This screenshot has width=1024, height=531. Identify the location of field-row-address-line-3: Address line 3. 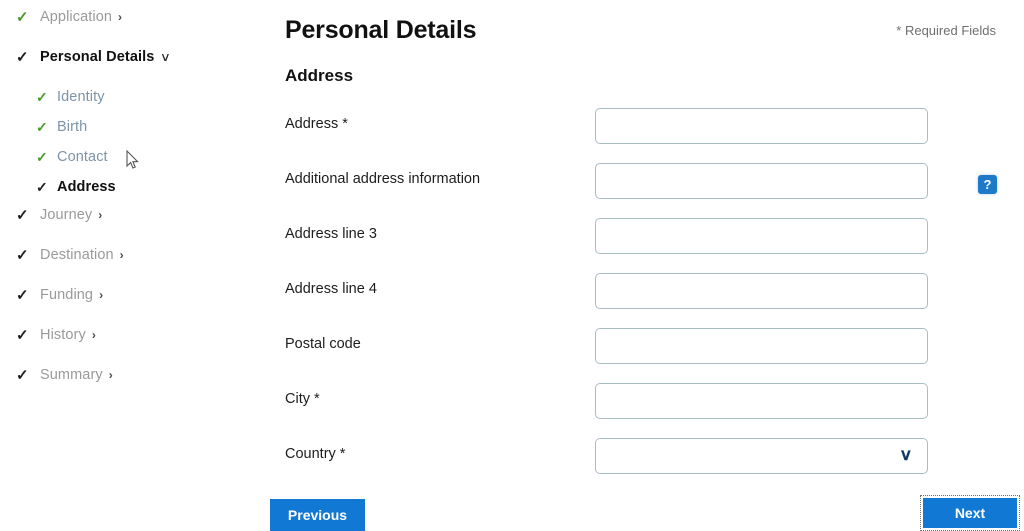
(647, 245).